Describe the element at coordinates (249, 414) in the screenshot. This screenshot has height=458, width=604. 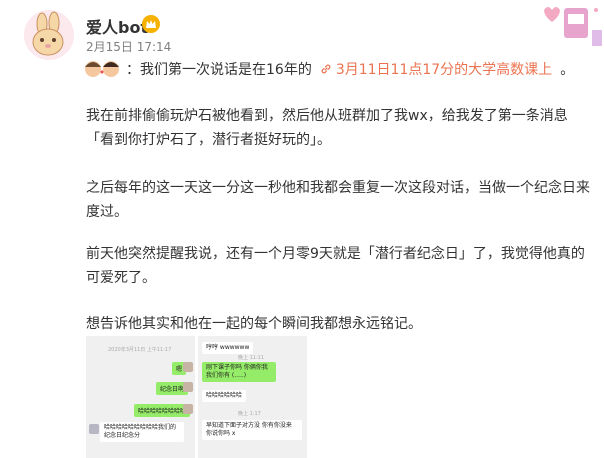
I see `chat-timestamp: 晚上 1:17` at that location.